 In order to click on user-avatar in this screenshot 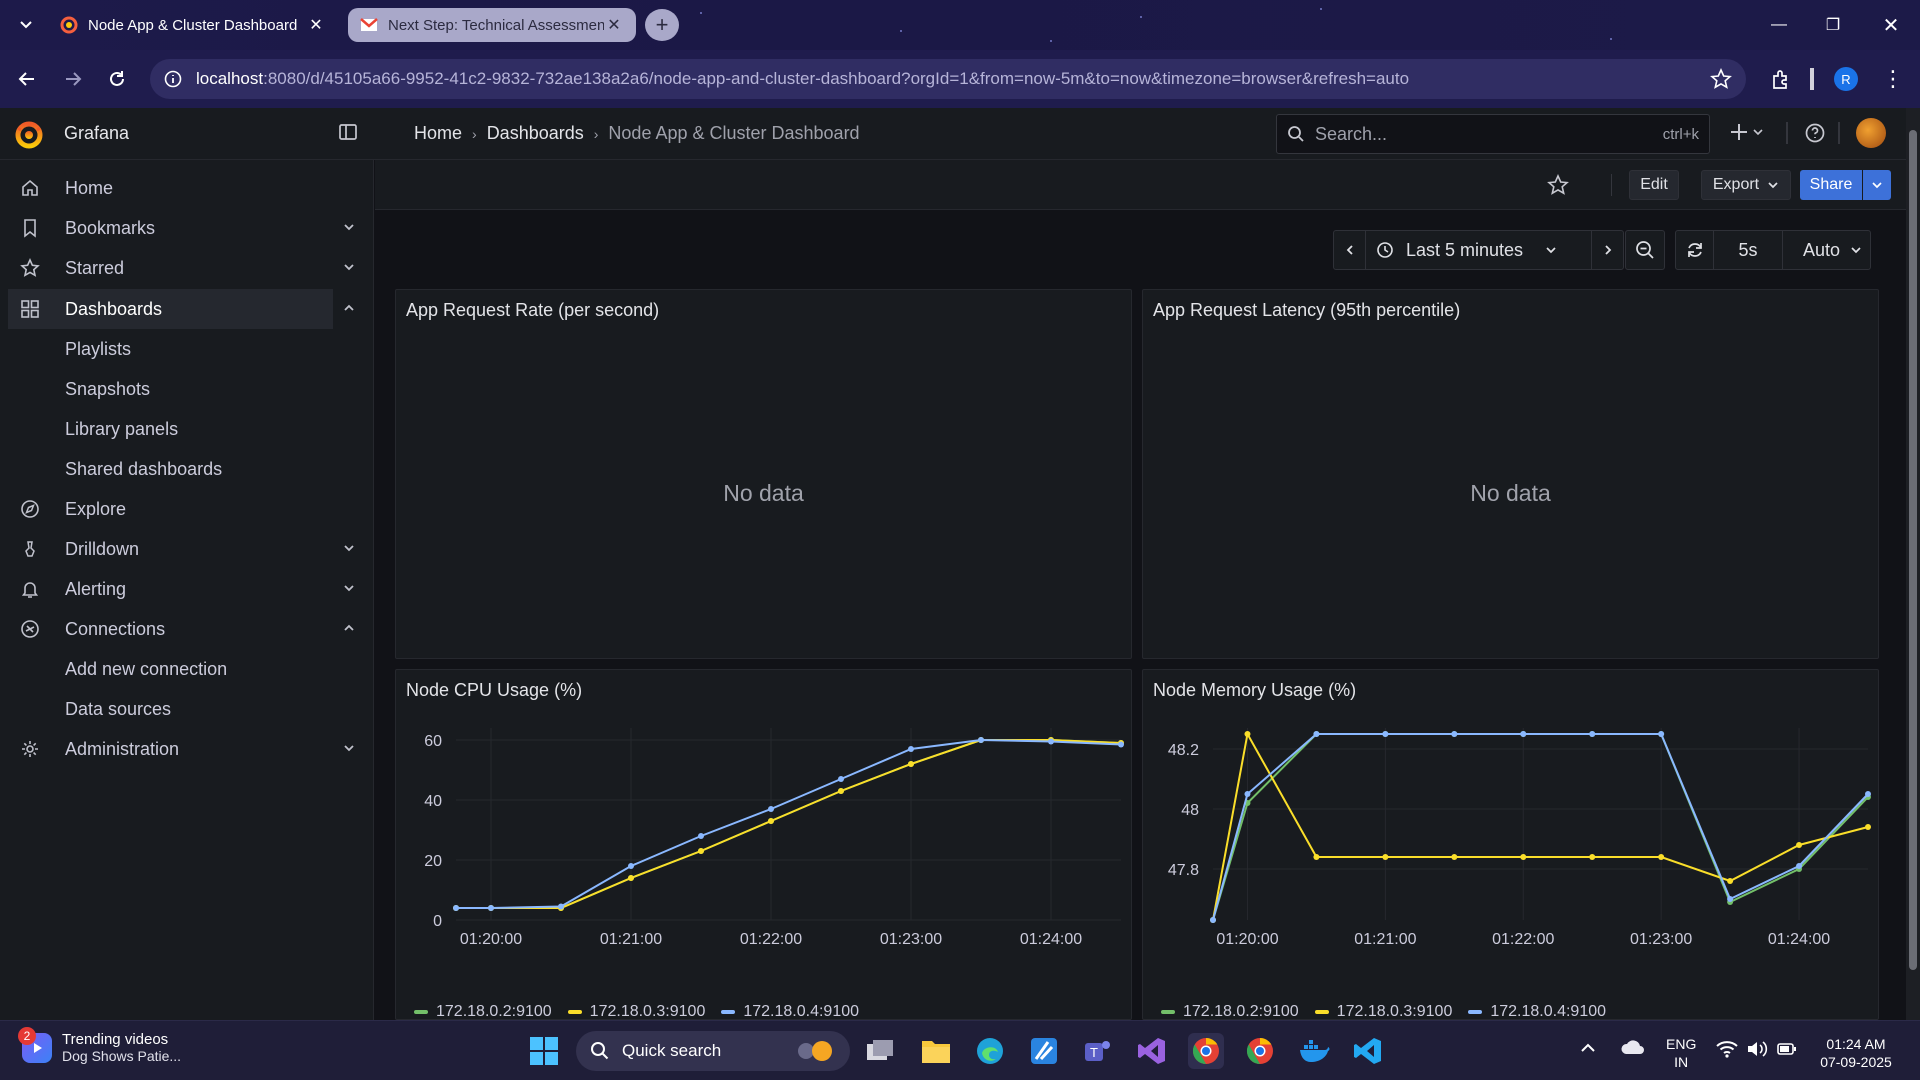, I will do `click(1871, 133)`.